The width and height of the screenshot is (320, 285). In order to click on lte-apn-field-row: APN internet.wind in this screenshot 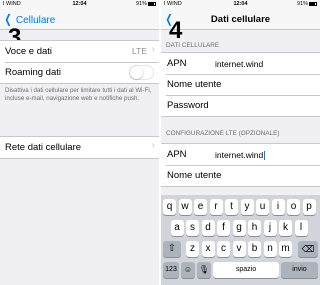, I will do `click(240, 154)`.